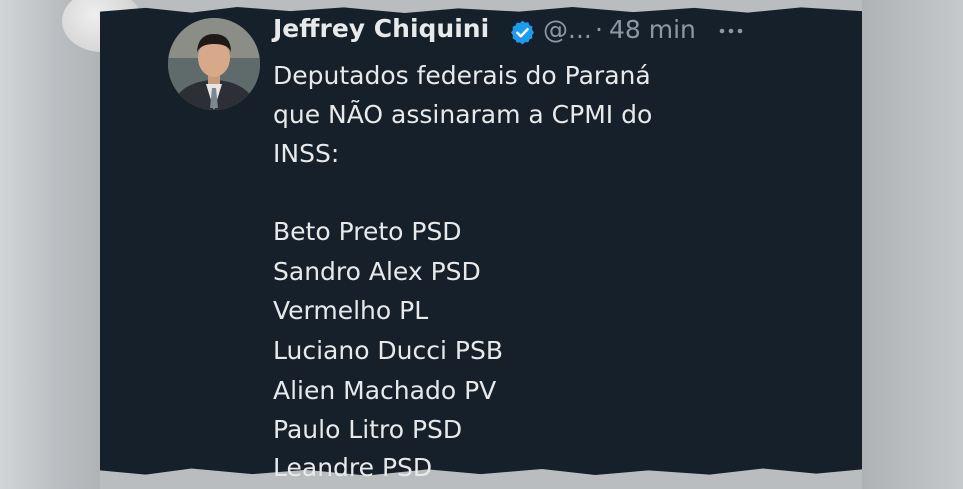 This screenshot has height=489, width=963. I want to click on tweet-timestamp: 48 min, so click(652, 29).